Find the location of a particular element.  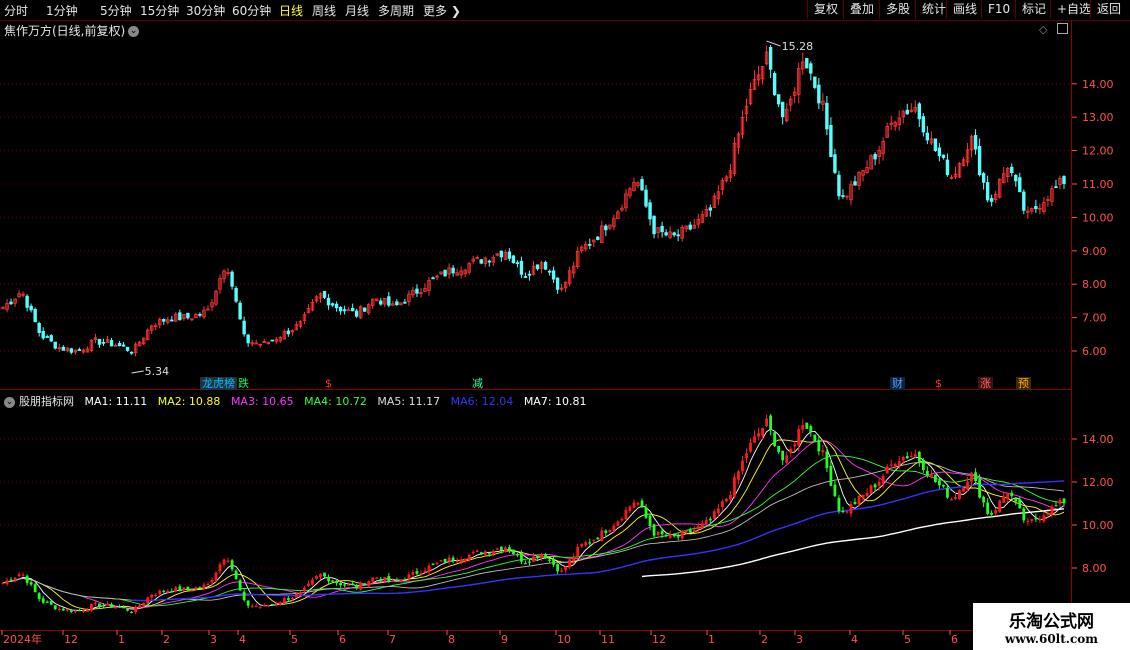

x-tick-label: 6 is located at coordinates (954, 639).